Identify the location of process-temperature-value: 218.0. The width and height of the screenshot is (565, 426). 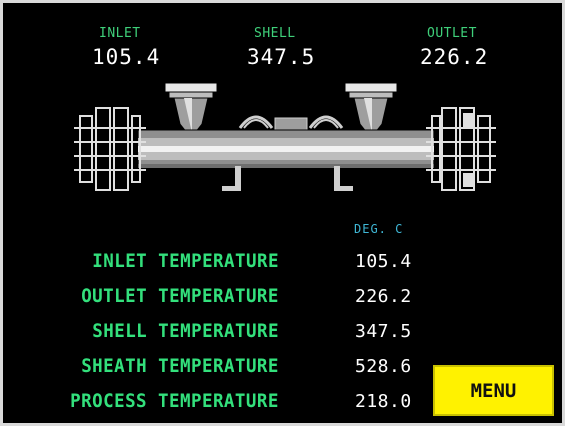
(383, 401).